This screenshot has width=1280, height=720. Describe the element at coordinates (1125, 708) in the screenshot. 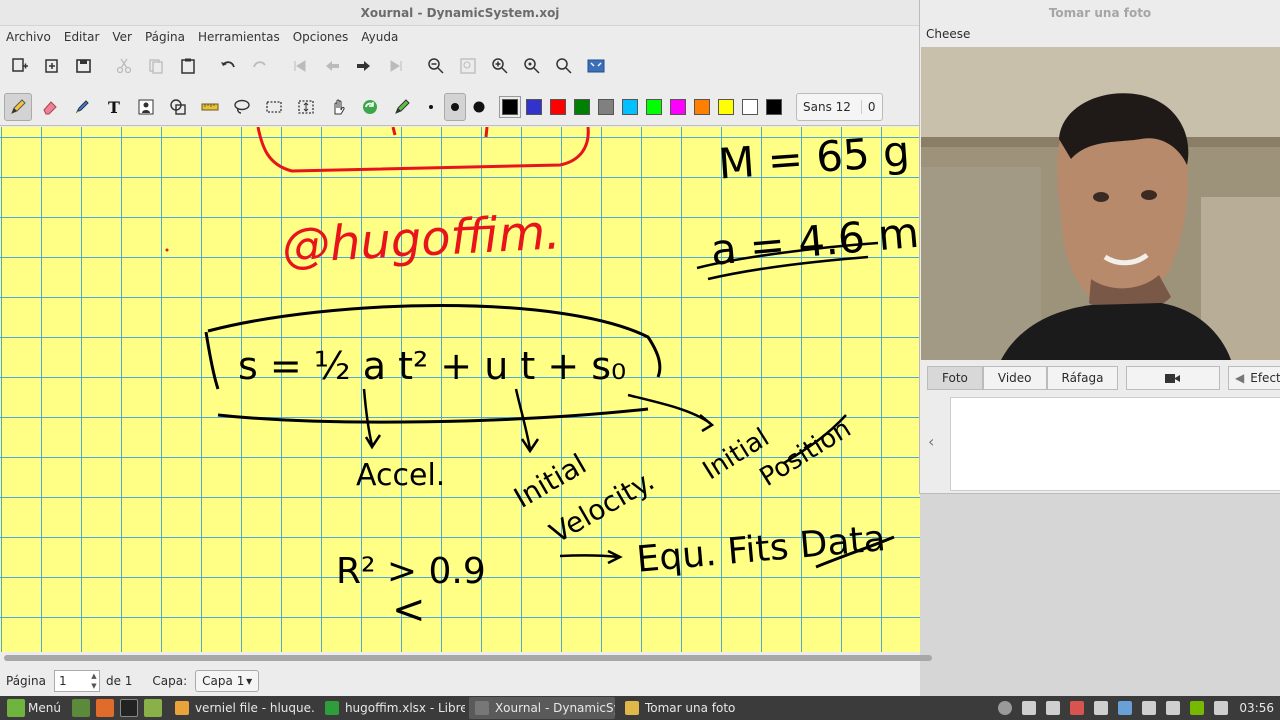

I see `updates-icon` at that location.